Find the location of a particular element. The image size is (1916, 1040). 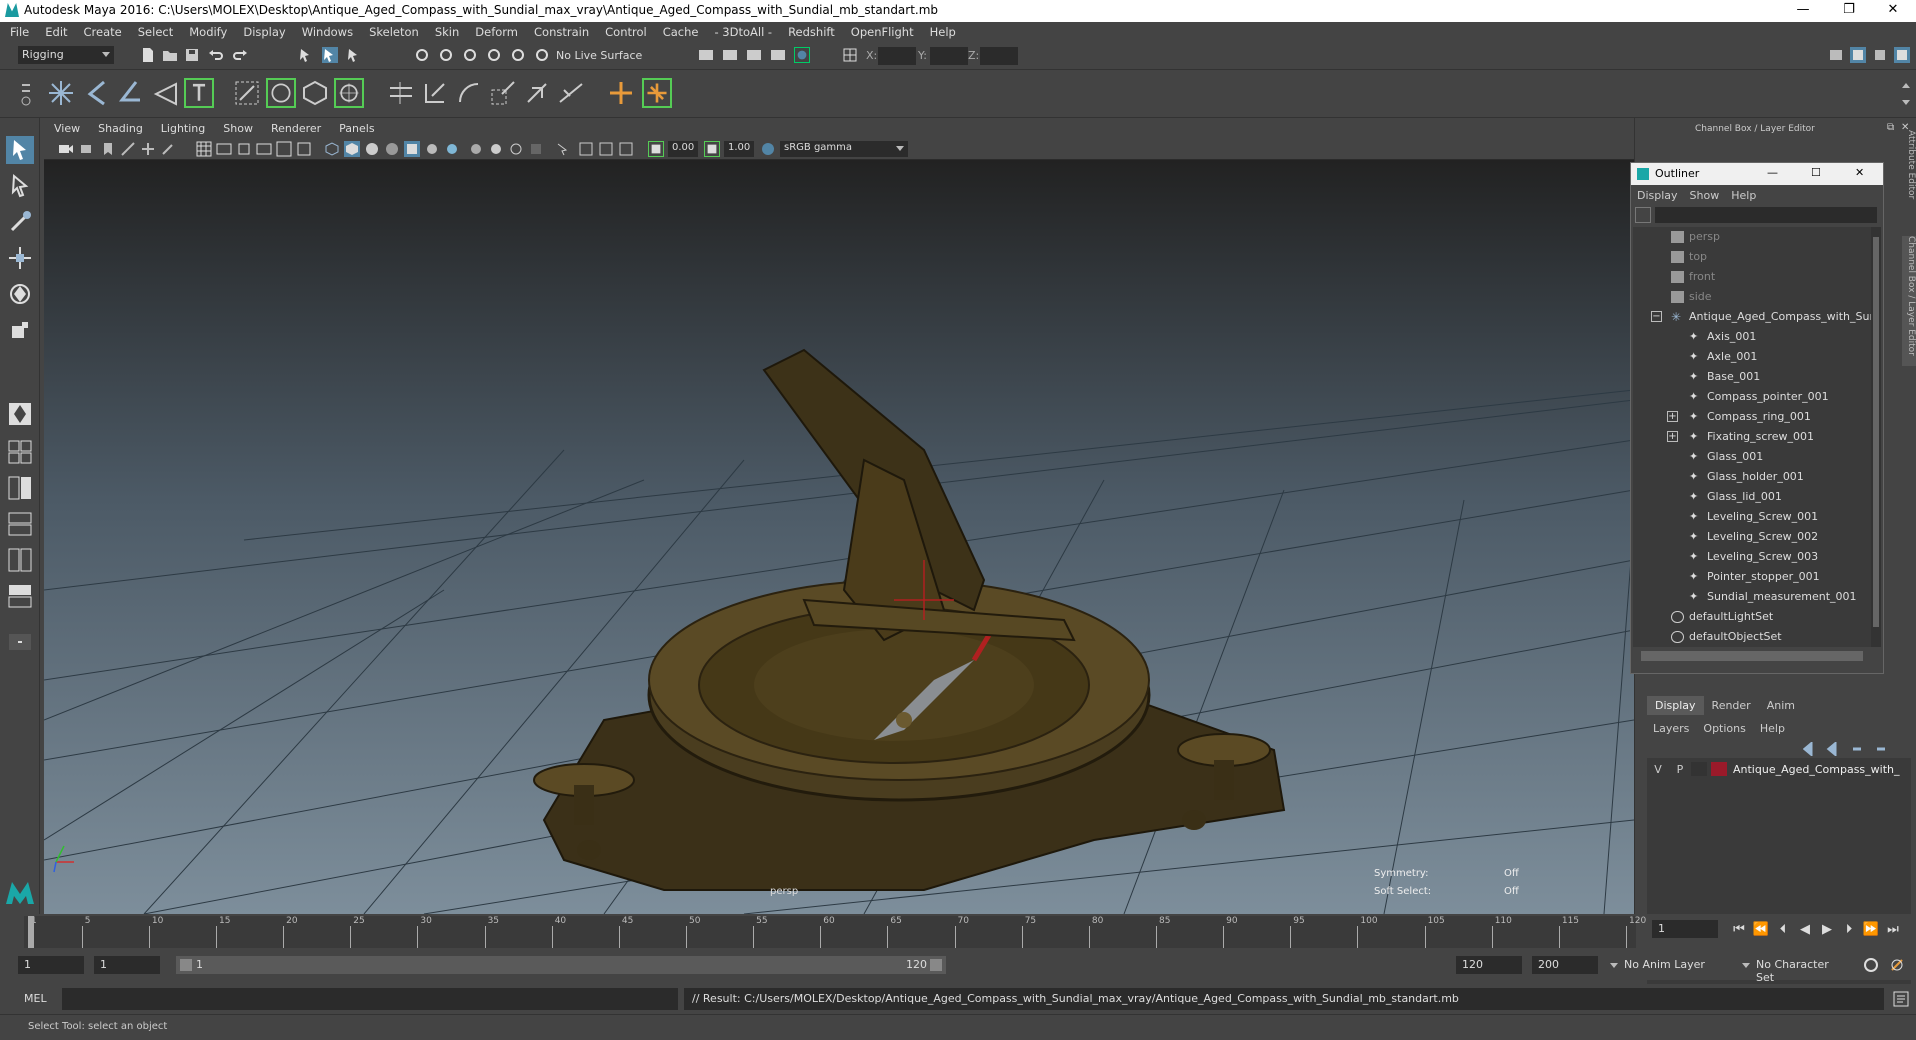

close-button: ✕ is located at coordinates (1893, 11).